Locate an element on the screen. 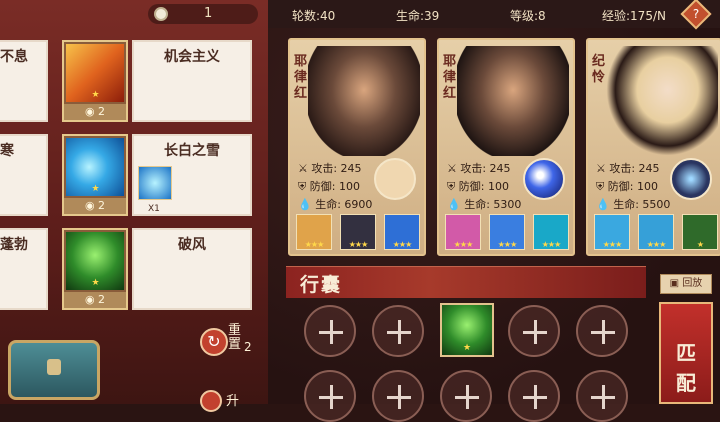 The width and height of the screenshot is (720, 422). coin-icon is located at coordinates (161, 14).